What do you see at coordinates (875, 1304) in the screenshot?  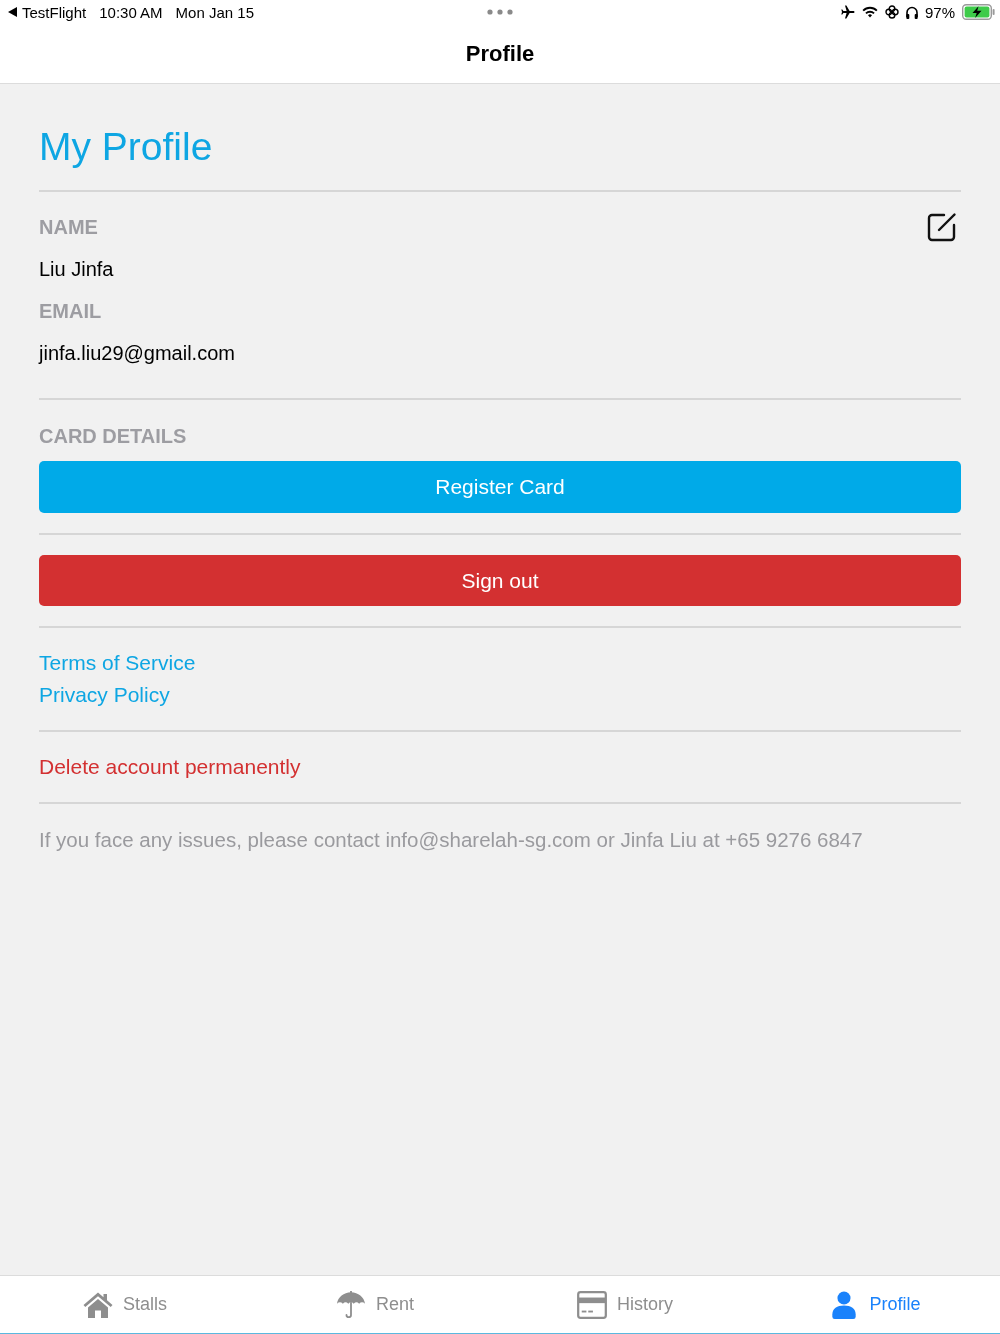 I see `tab-bar-item: Profile` at bounding box center [875, 1304].